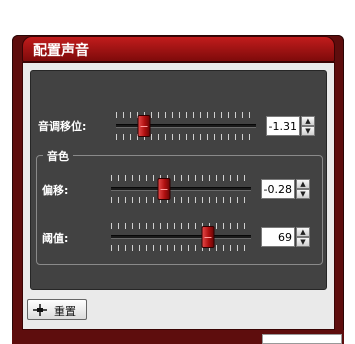 This screenshot has height=344, width=355. What do you see at coordinates (61, 51) in the screenshot?
I see `window-title: 配置声音` at bounding box center [61, 51].